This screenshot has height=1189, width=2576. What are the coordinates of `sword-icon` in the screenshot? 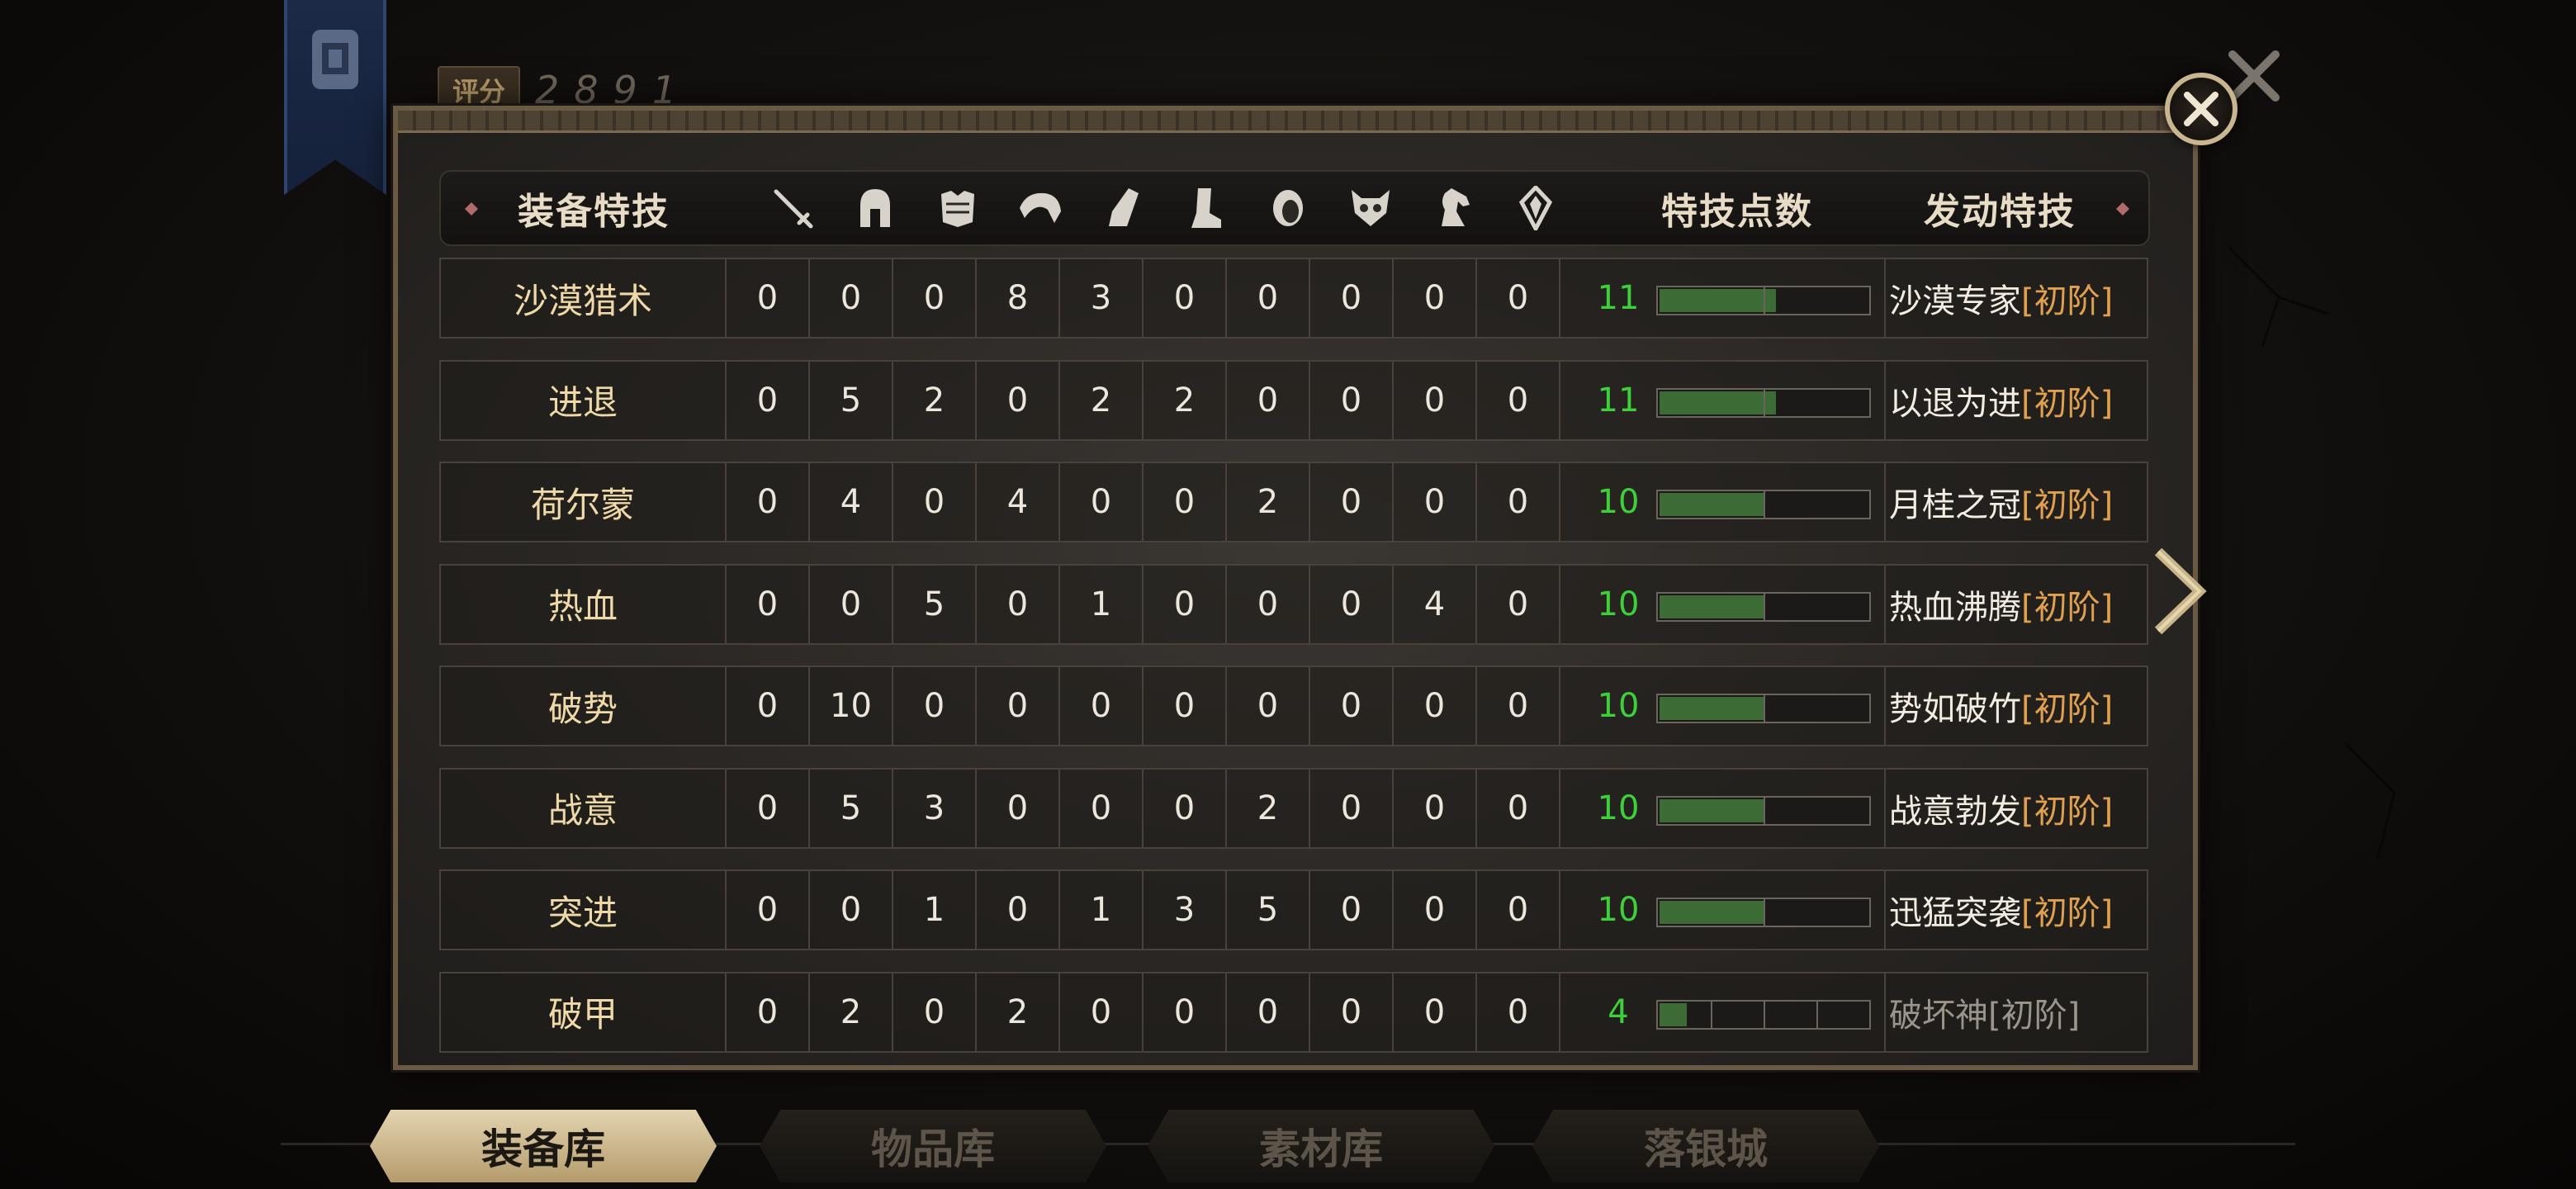 It's located at (793, 209).